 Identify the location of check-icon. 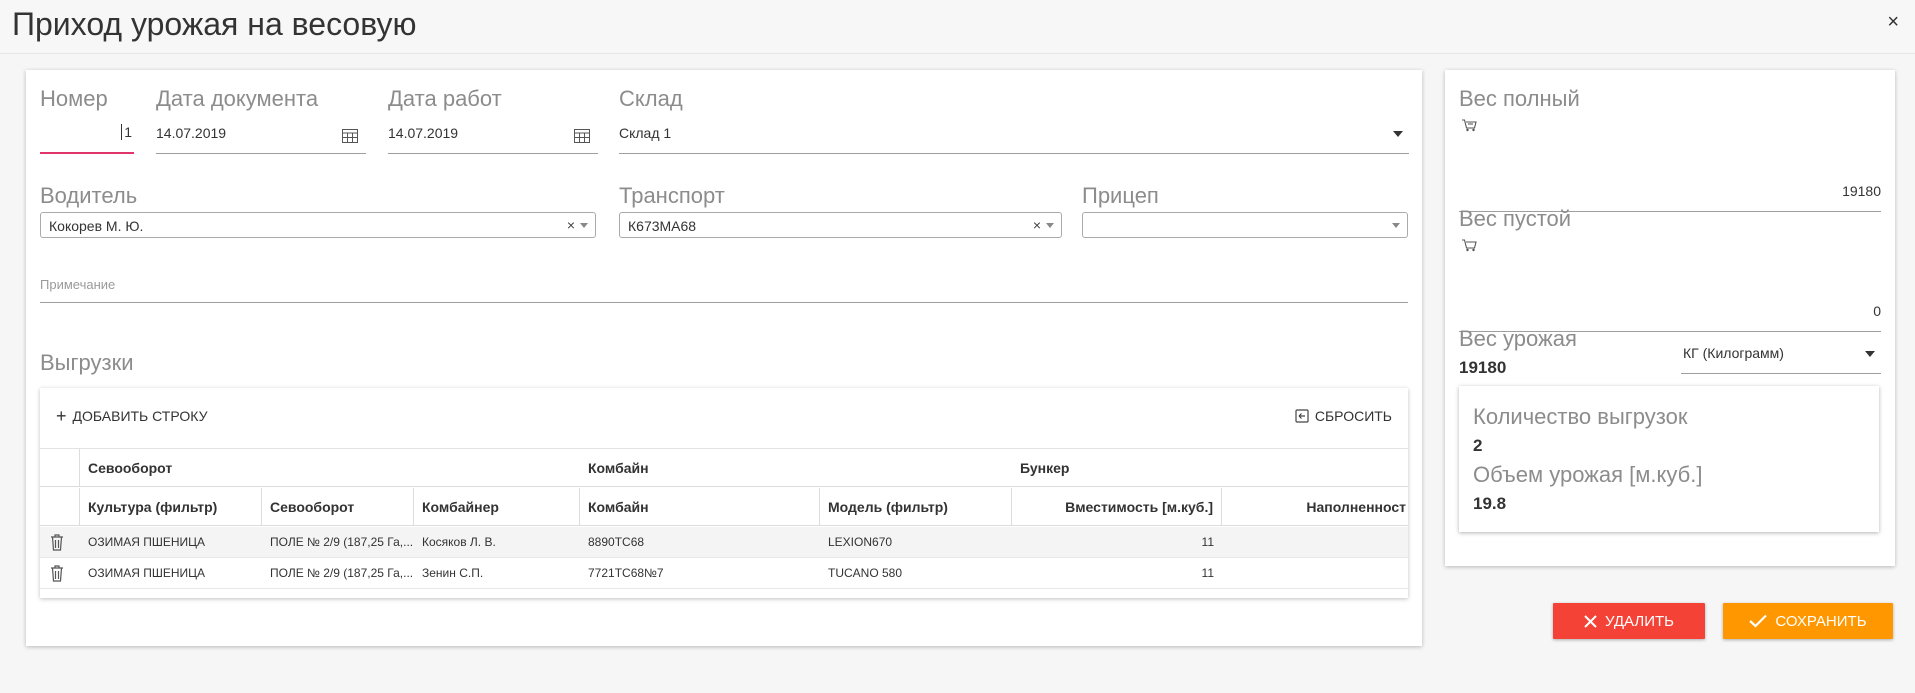
(1758, 621).